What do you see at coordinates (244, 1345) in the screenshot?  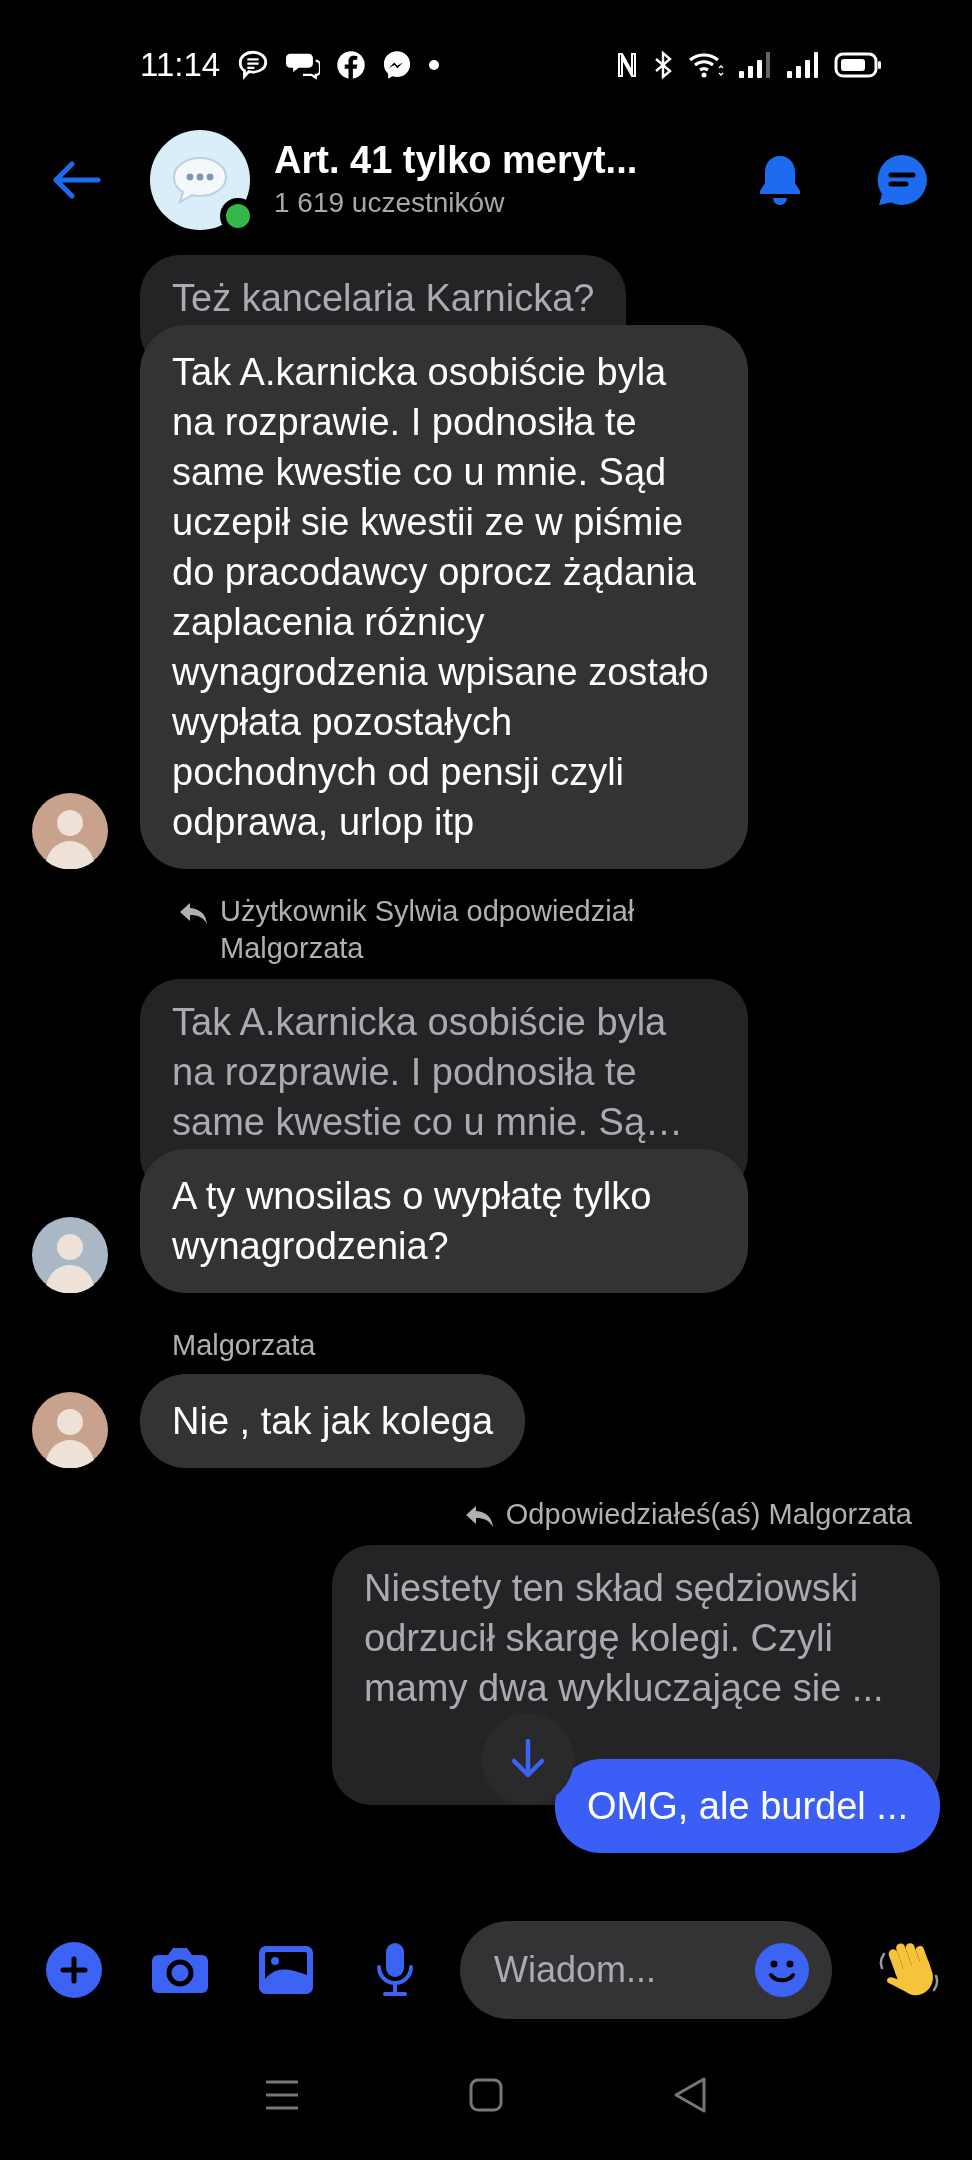 I see `sender-name: Malgorzata` at bounding box center [244, 1345].